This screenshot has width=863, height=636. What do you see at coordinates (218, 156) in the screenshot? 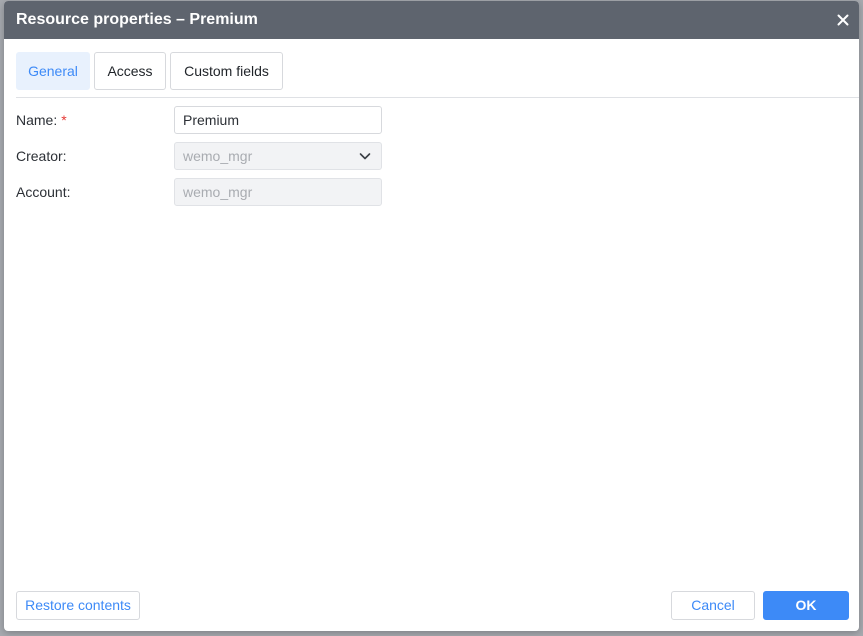
I see `creator-value: wemo_mgr` at bounding box center [218, 156].